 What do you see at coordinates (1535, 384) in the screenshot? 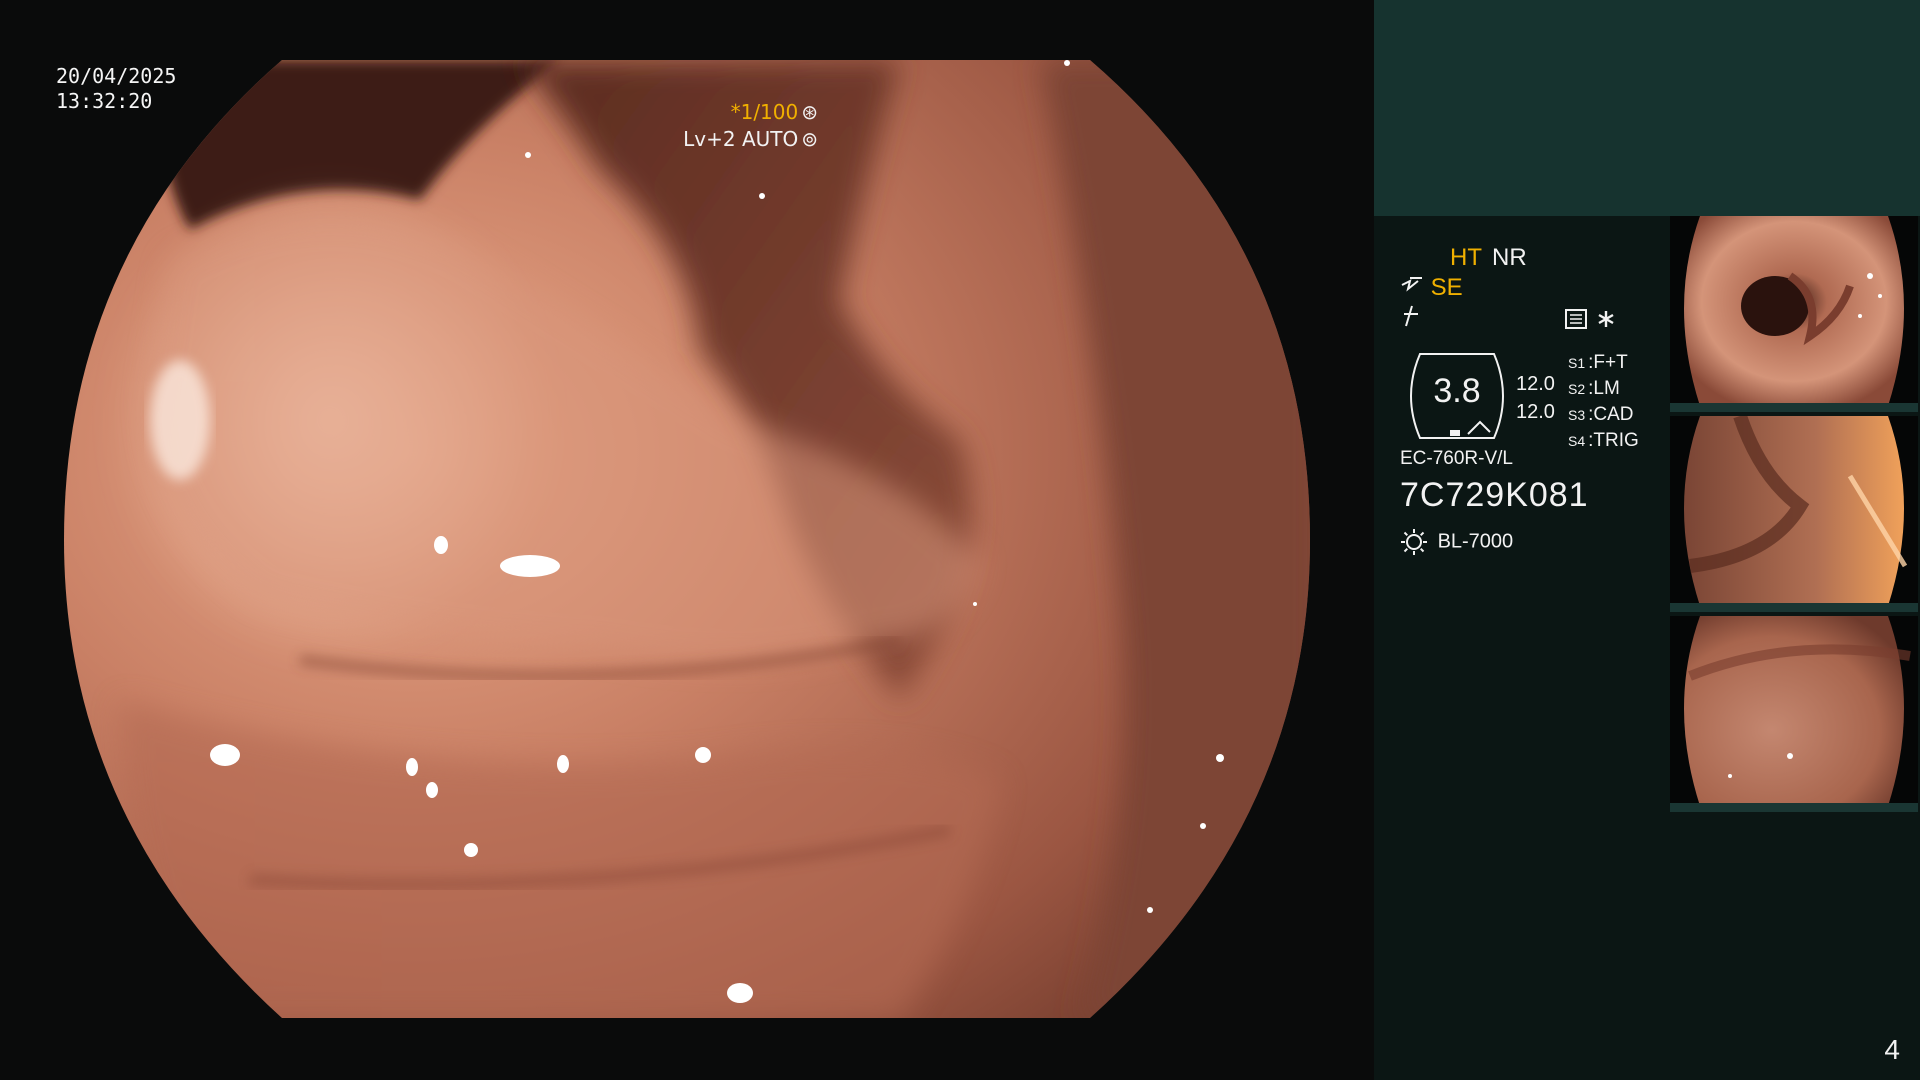
I see `scope-number-1: 12.0` at bounding box center [1535, 384].